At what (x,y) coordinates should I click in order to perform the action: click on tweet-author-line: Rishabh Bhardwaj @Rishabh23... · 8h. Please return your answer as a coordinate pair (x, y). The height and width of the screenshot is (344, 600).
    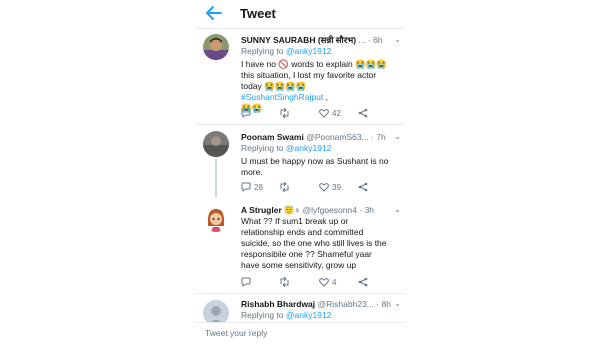
    Looking at the image, I should click on (316, 304).